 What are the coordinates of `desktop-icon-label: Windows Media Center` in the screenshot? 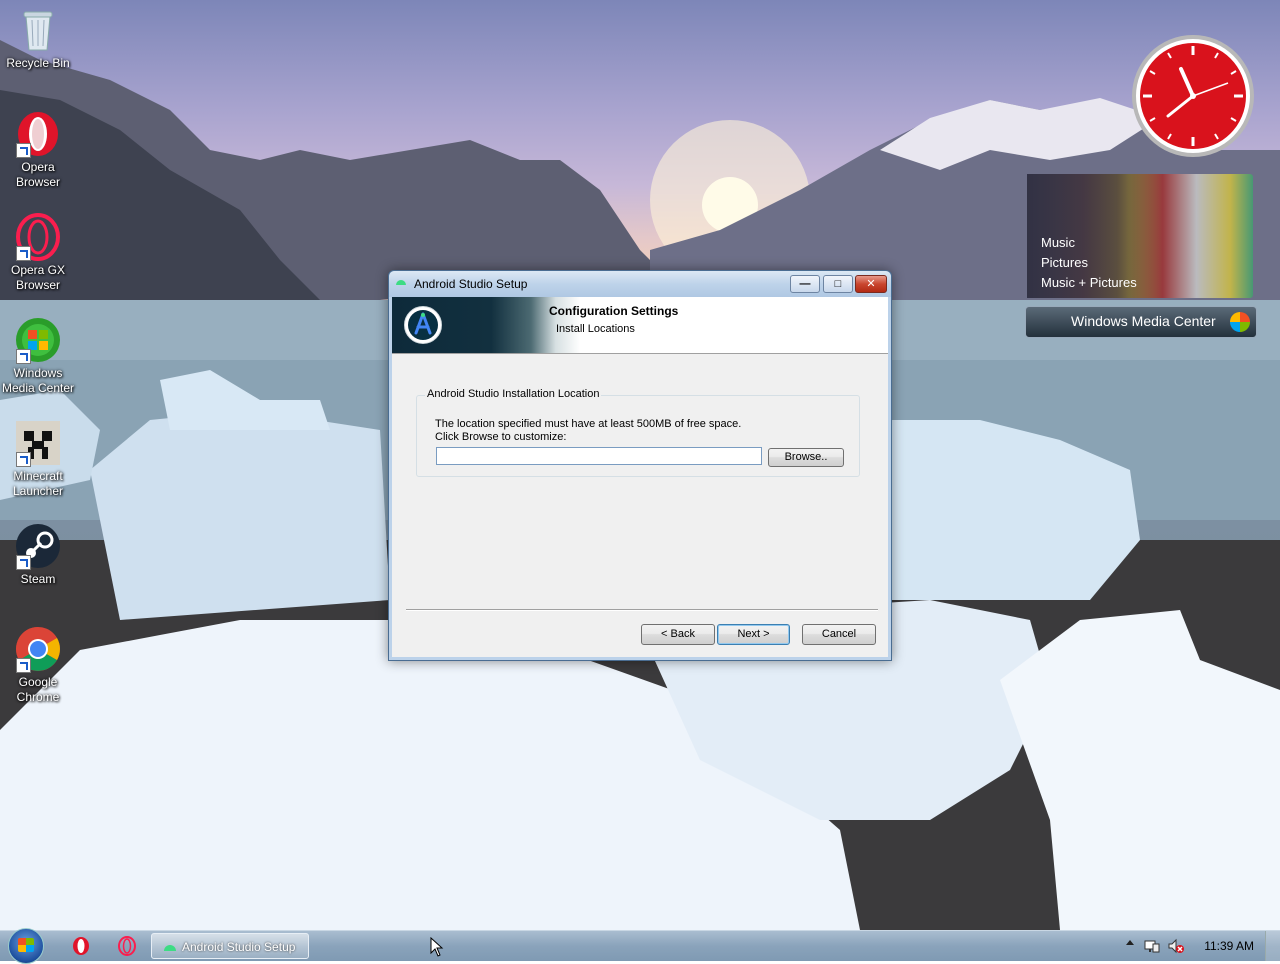 It's located at (38, 380).